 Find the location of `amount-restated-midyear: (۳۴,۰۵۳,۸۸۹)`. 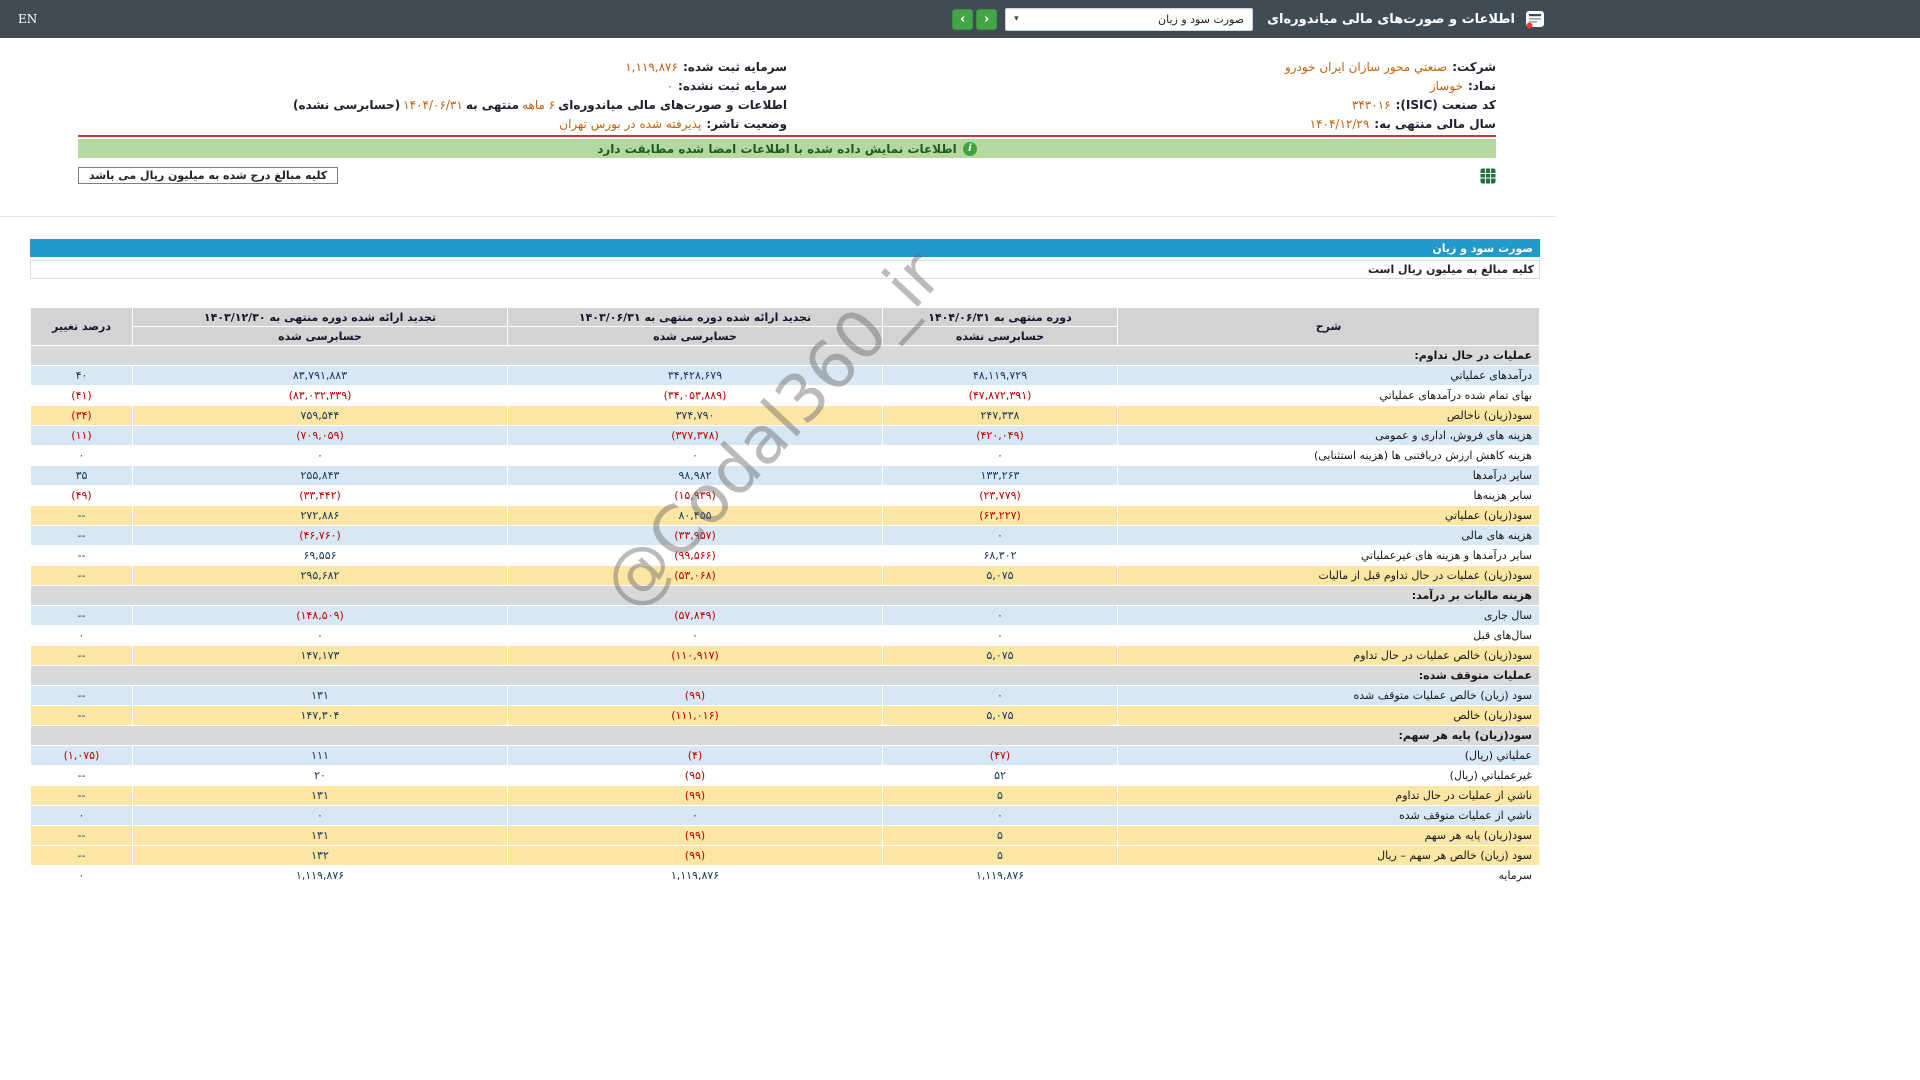

amount-restated-midyear: (۳۴,۰۵۳,۸۸۹) is located at coordinates (695, 395).